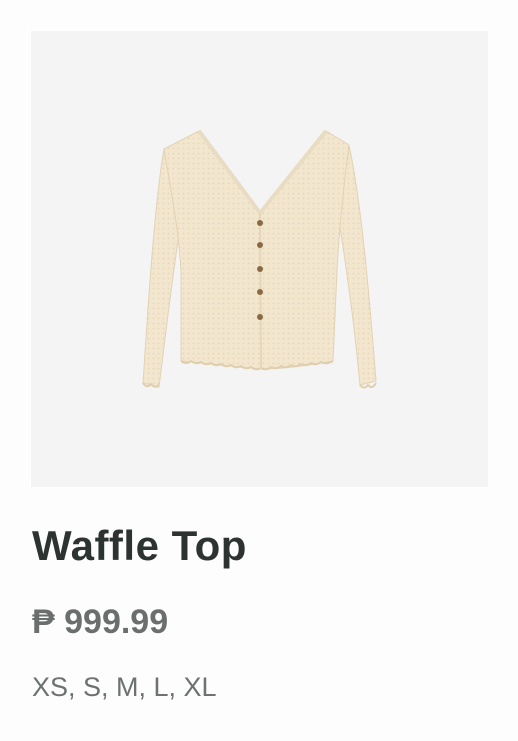 This screenshot has height=741, width=518. Describe the element at coordinates (124, 687) in the screenshot. I see `product-sizes: XS, S, M, L, XL` at that location.